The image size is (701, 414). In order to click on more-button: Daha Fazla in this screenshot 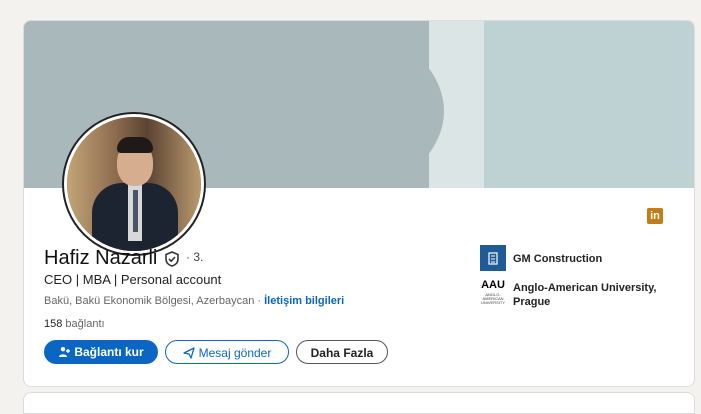, I will do `click(342, 352)`.